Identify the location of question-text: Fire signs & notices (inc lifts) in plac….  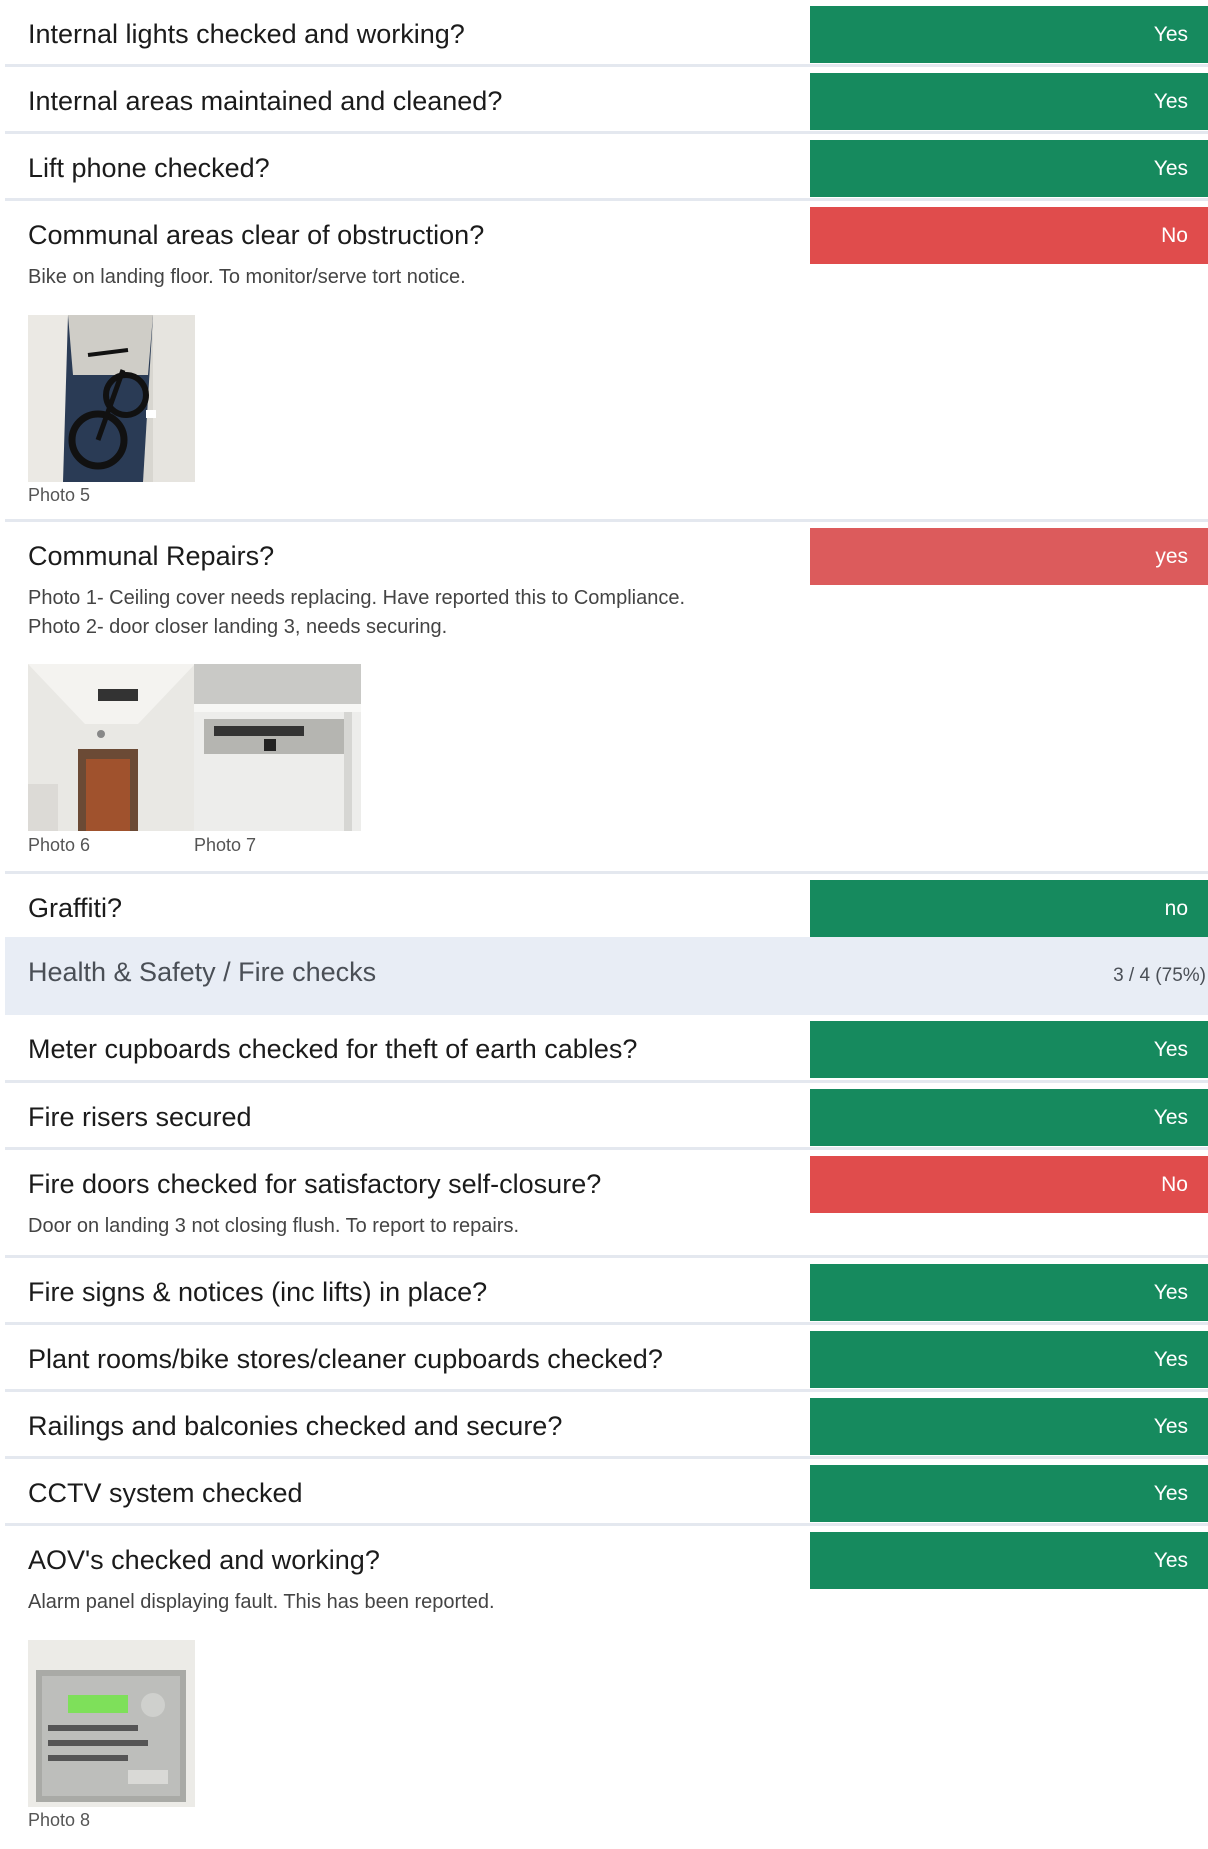
(258, 1292).